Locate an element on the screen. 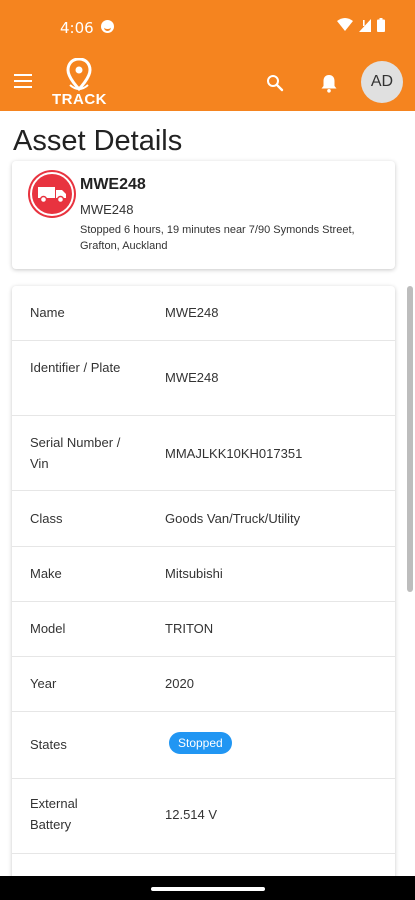 This screenshot has height=900, width=415. status-bar: 4:06 is located at coordinates (207, 28).